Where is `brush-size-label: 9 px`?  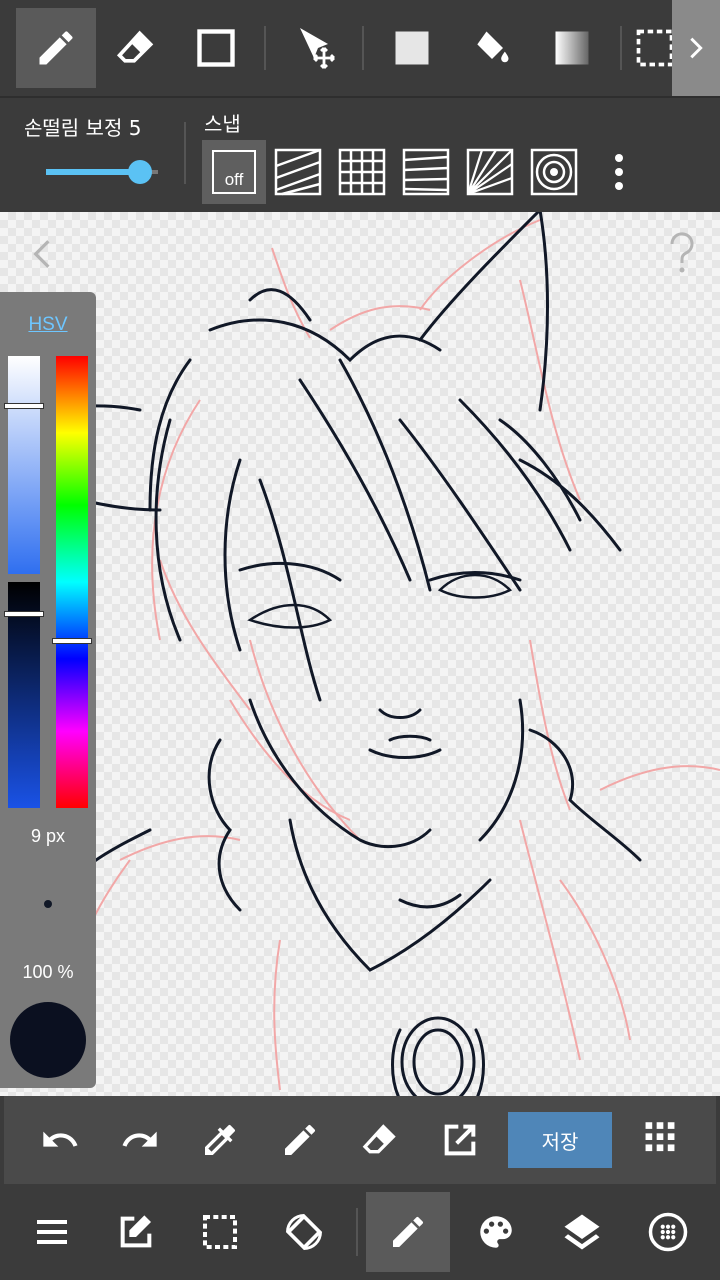
brush-size-label: 9 px is located at coordinates (48, 836).